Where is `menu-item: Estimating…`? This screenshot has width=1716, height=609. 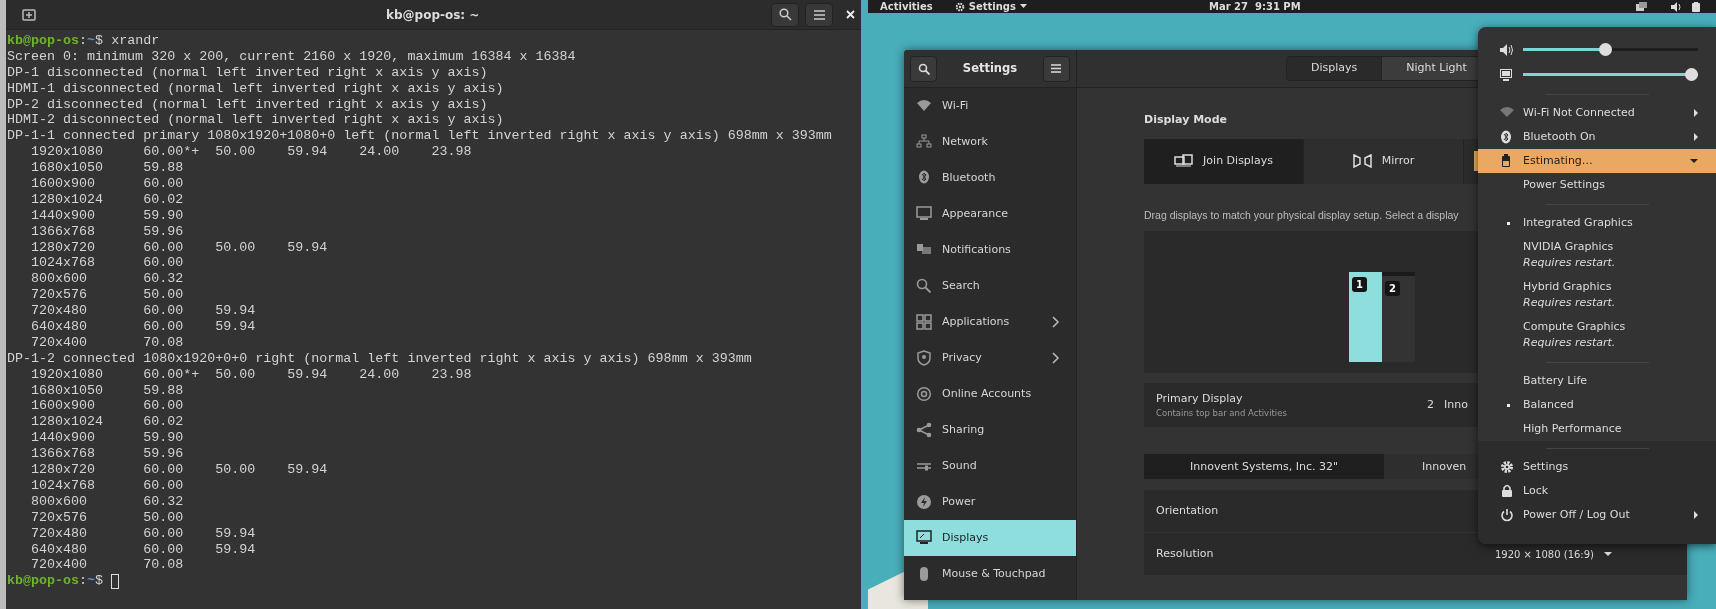
menu-item: Estimating… is located at coordinates (1597, 161).